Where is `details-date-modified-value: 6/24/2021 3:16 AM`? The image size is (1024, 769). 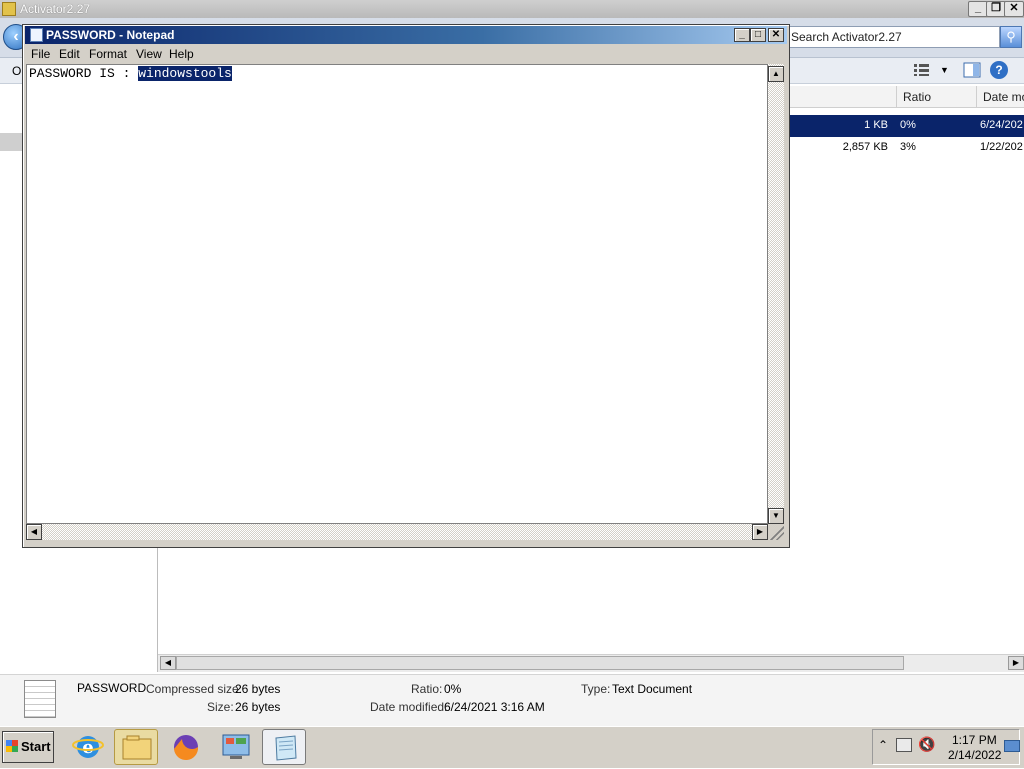
details-date-modified-value: 6/24/2021 3:16 AM is located at coordinates (494, 707).